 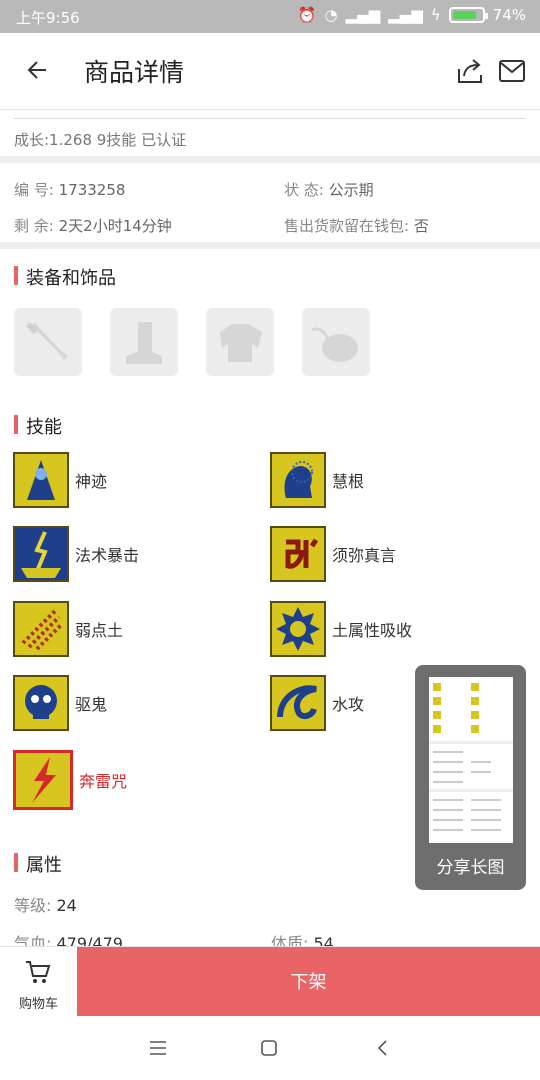 I want to click on mantra-icon, so click(x=298, y=554).